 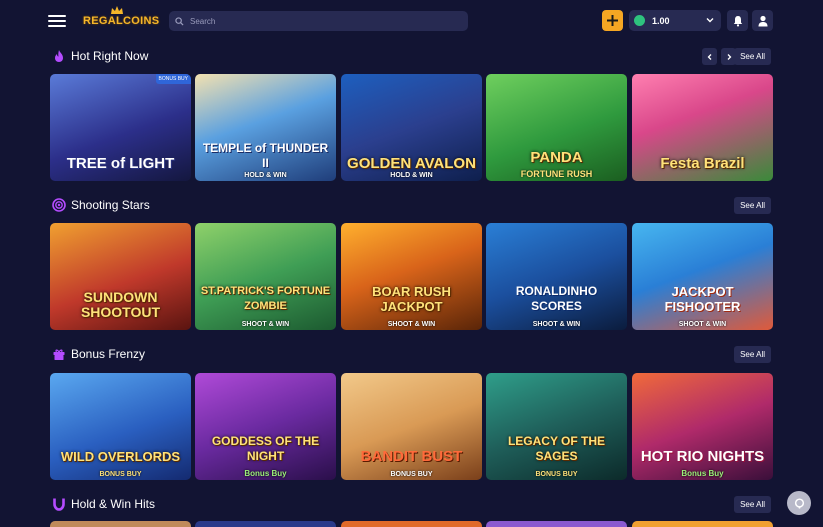 I want to click on section-title: Hold & Win Hits, so click(x=113, y=504).